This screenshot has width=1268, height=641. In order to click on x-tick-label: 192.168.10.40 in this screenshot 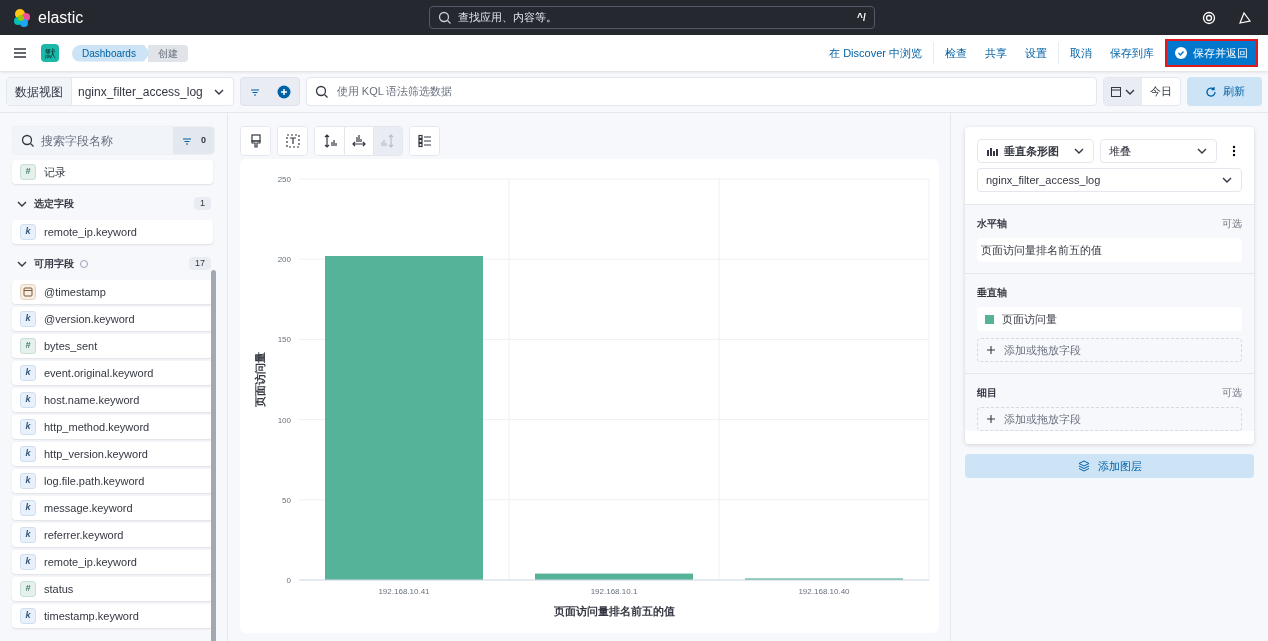, I will do `click(824, 591)`.